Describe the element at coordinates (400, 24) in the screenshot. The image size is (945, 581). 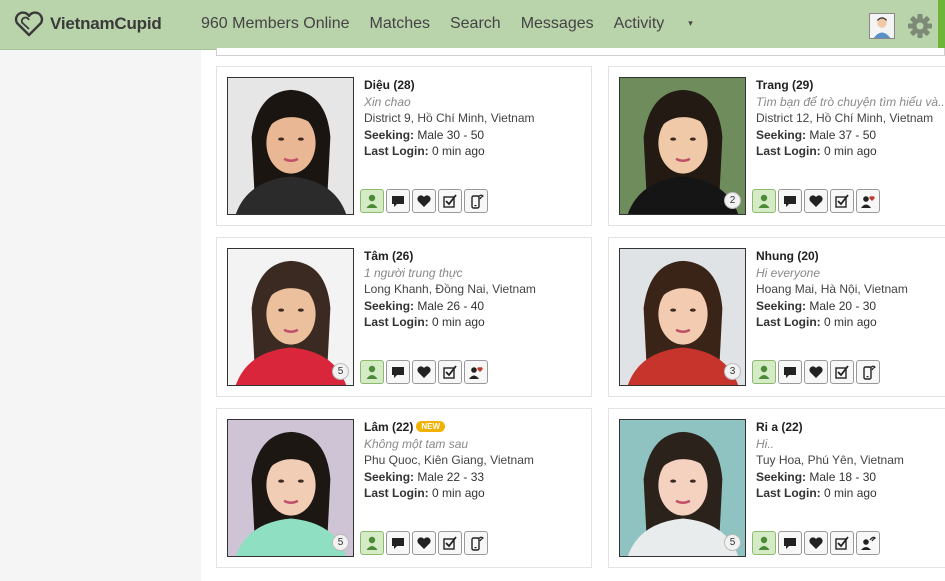
I see `nav-matches: Matches` at that location.